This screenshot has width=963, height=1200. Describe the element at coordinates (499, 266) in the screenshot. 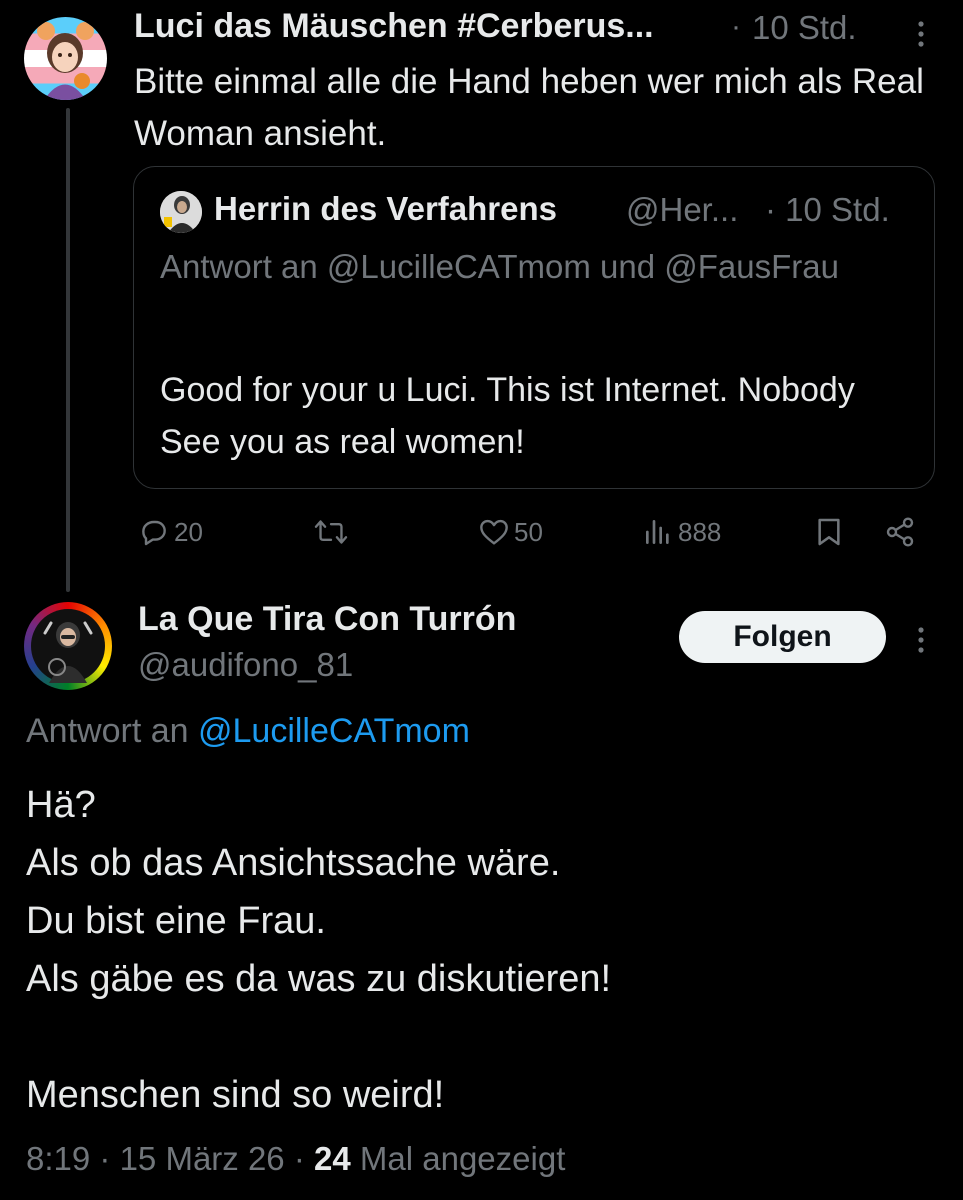

I see `quoted-reply-context: Antwort an @LucilleCATmom und @FausFrau` at that location.